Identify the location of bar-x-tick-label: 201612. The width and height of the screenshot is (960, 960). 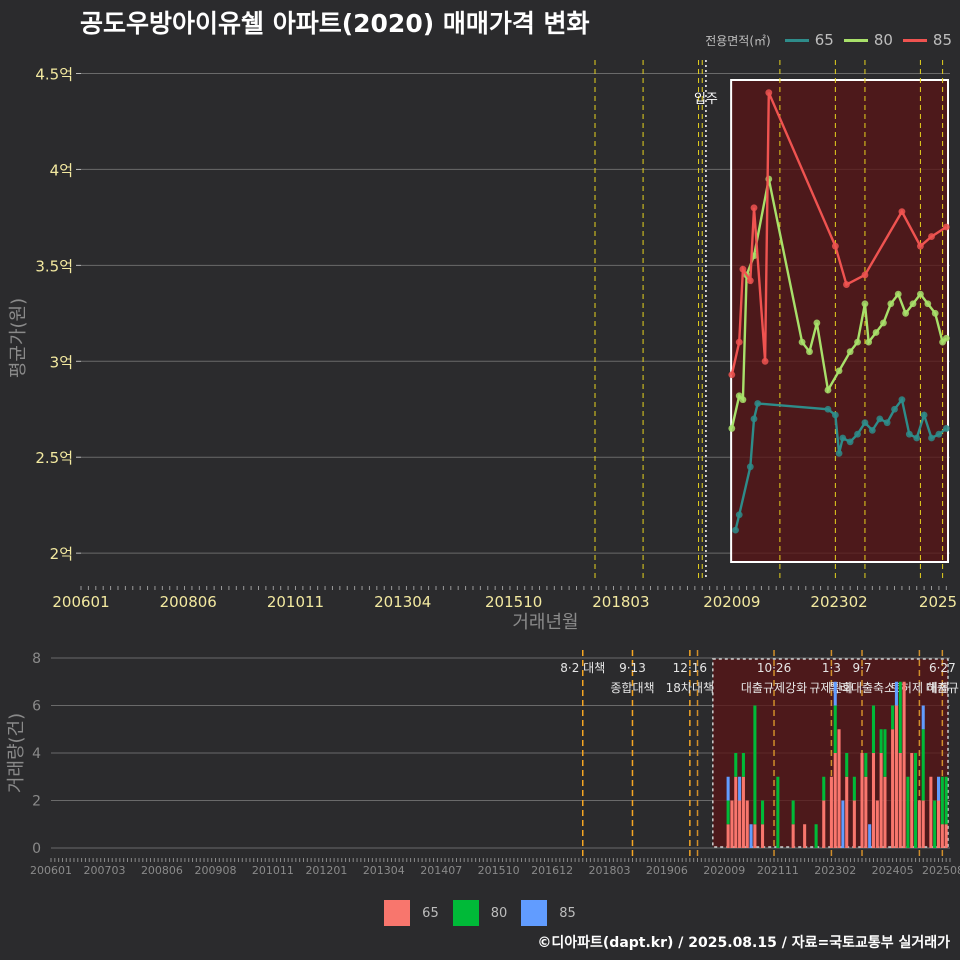
(552, 870).